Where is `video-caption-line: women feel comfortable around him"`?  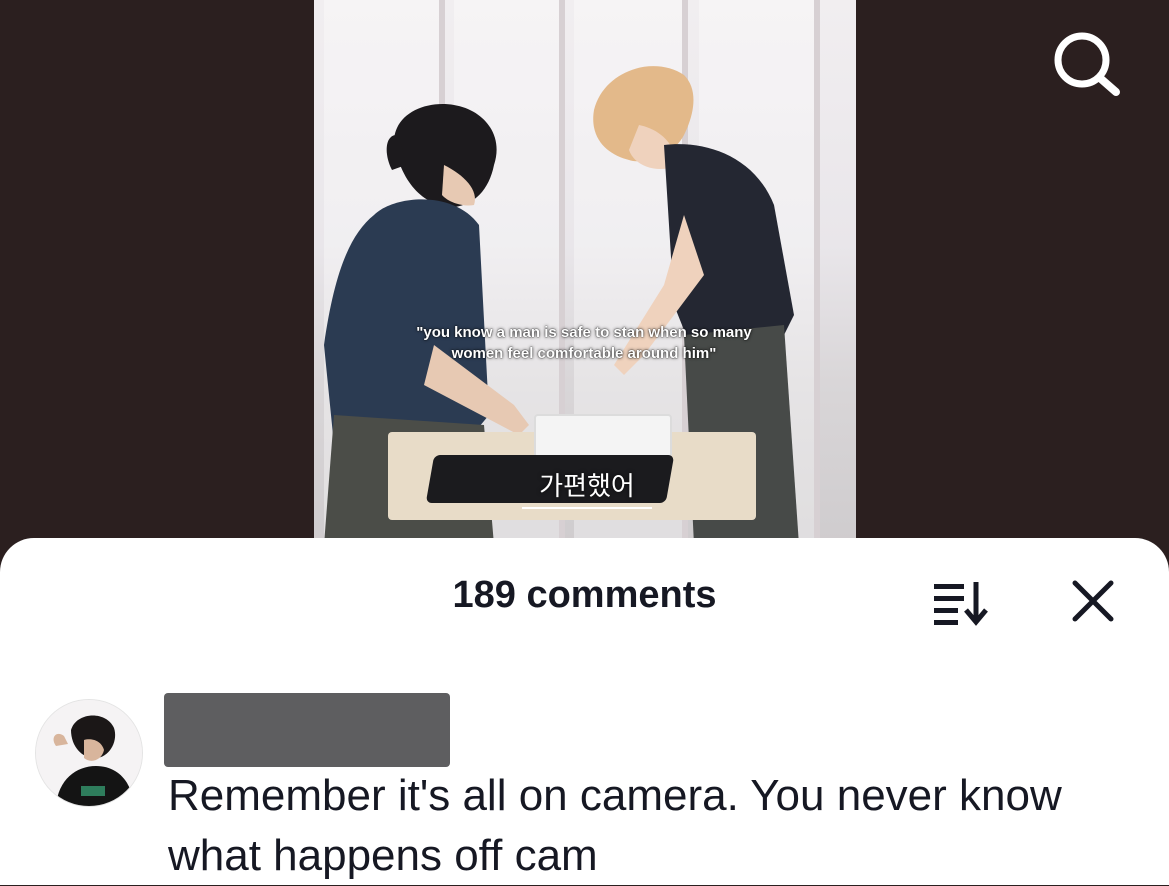 video-caption-line: women feel comfortable around him" is located at coordinates (584, 353).